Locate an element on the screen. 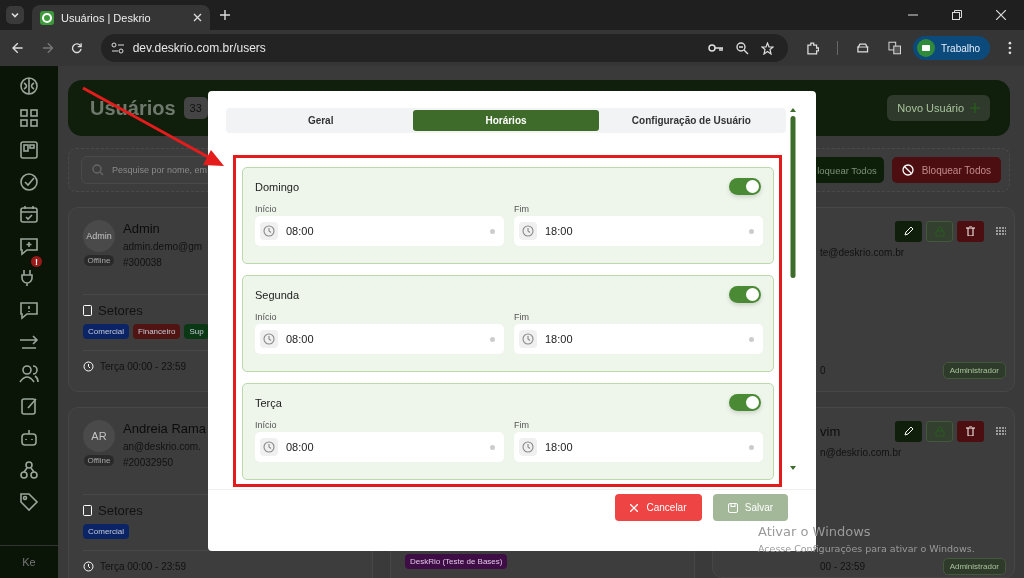 This screenshot has height=578, width=1024. sector-tag: DeskRio (Teste de Bases) is located at coordinates (456, 561).